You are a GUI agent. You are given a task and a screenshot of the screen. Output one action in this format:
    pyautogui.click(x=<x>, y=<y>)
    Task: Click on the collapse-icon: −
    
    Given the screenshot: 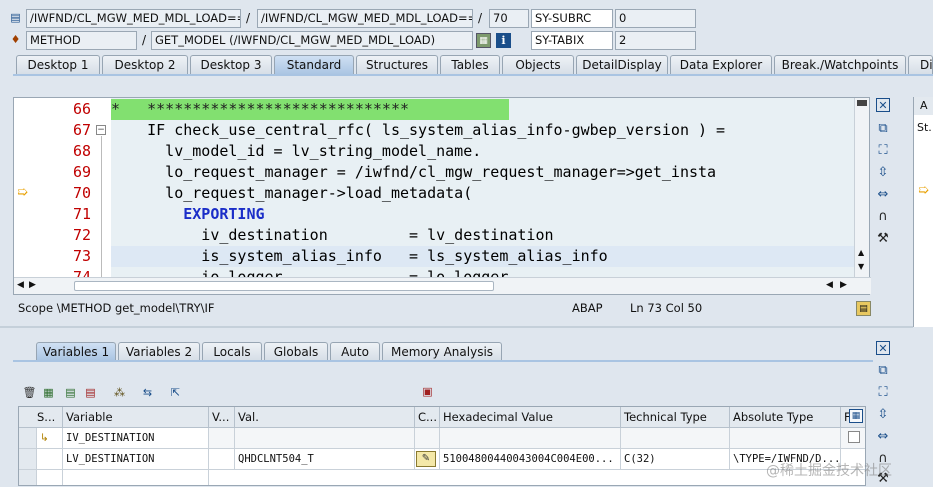 What is the action you would take?
    pyautogui.click(x=101, y=130)
    